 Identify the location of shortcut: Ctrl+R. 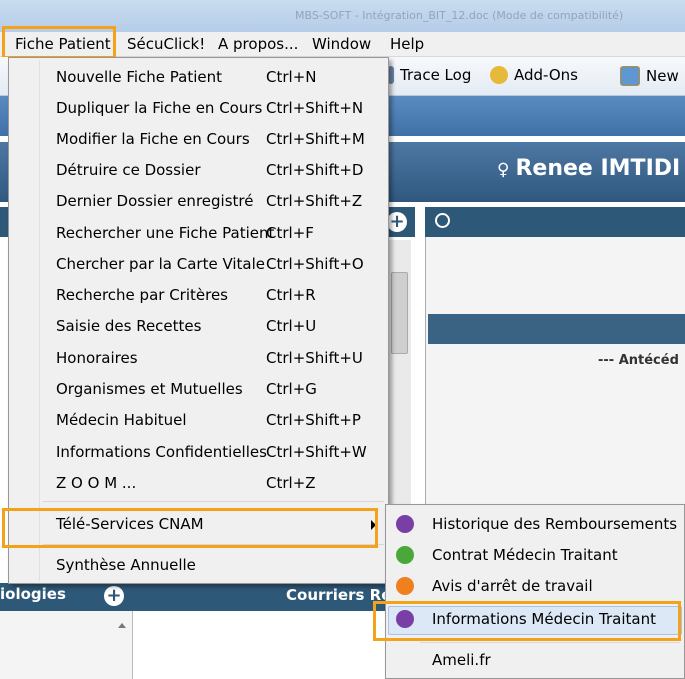
(291, 295).